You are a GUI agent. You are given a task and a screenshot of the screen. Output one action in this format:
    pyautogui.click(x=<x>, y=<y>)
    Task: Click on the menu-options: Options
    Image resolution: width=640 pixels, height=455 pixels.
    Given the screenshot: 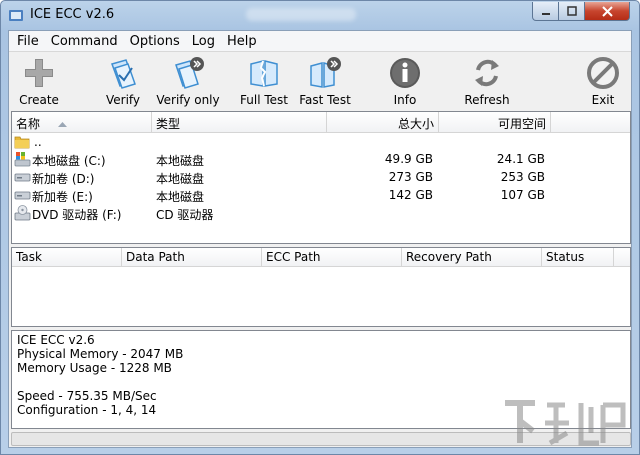 What is the action you would take?
    pyautogui.click(x=155, y=41)
    